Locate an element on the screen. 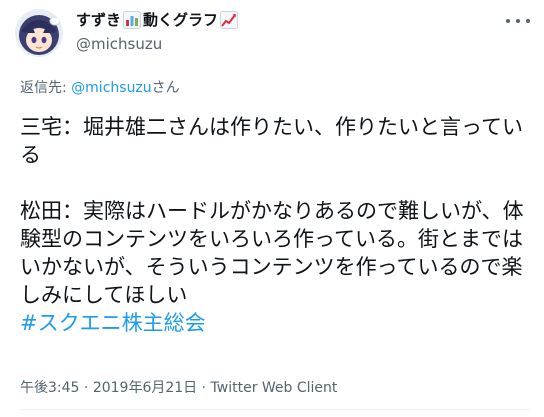 This screenshot has width=544, height=417. more-options-icon is located at coordinates (518, 21).